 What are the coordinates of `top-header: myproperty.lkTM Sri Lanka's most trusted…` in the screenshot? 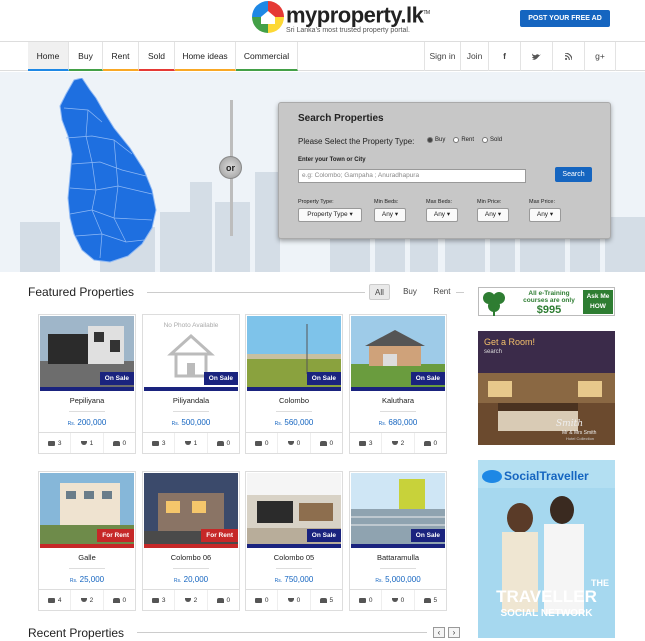 It's located at (322, 20).